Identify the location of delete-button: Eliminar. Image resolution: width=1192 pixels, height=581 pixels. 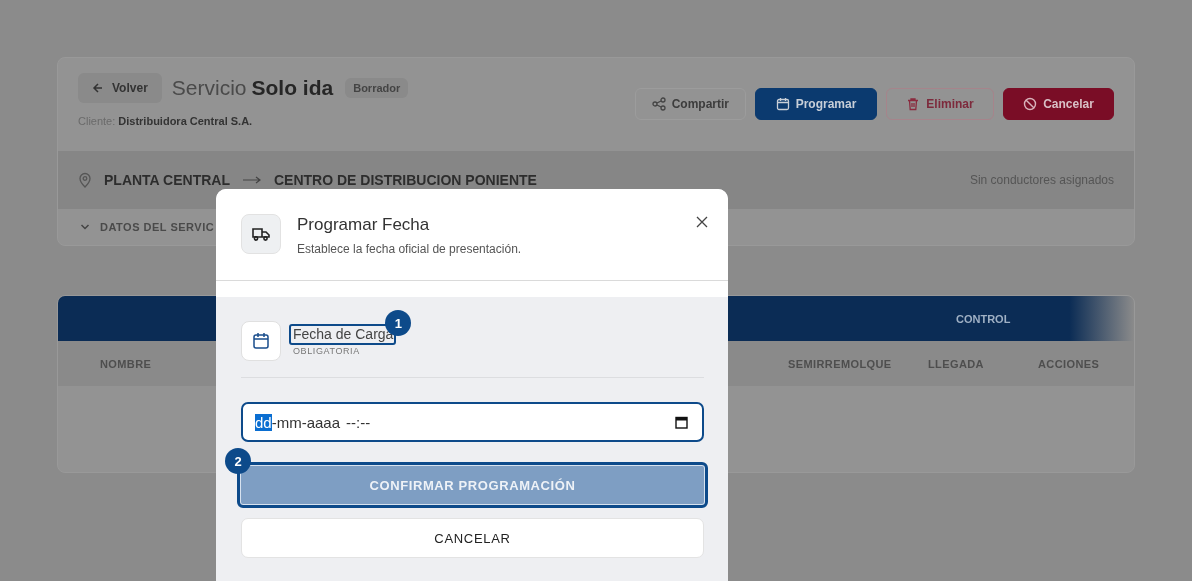
(940, 104).